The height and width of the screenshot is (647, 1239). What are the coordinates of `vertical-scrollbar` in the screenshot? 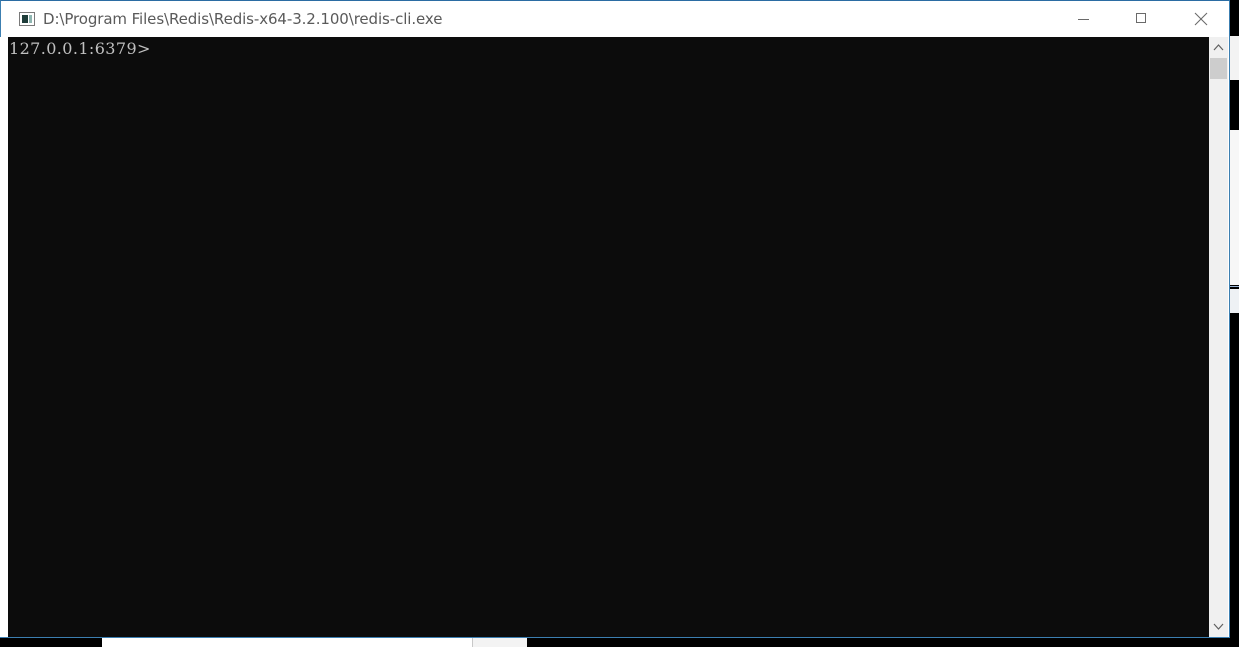 It's located at (1218, 337).